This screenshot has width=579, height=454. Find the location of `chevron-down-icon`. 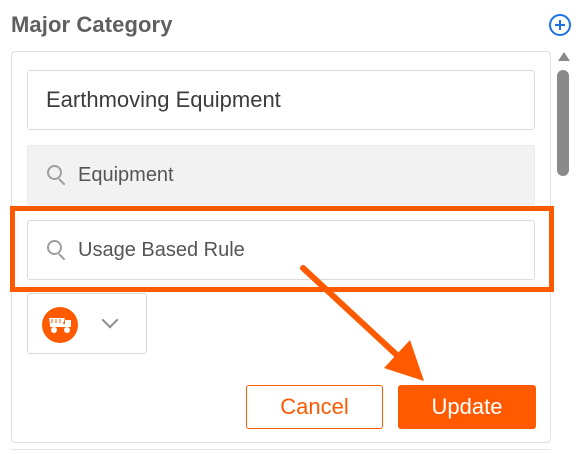

chevron-down-icon is located at coordinates (110, 320).